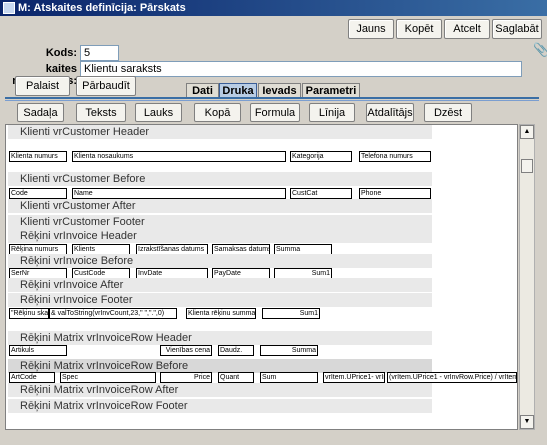  Describe the element at coordinates (279, 90) in the screenshot. I see `tab-ievads: Ievads` at that location.